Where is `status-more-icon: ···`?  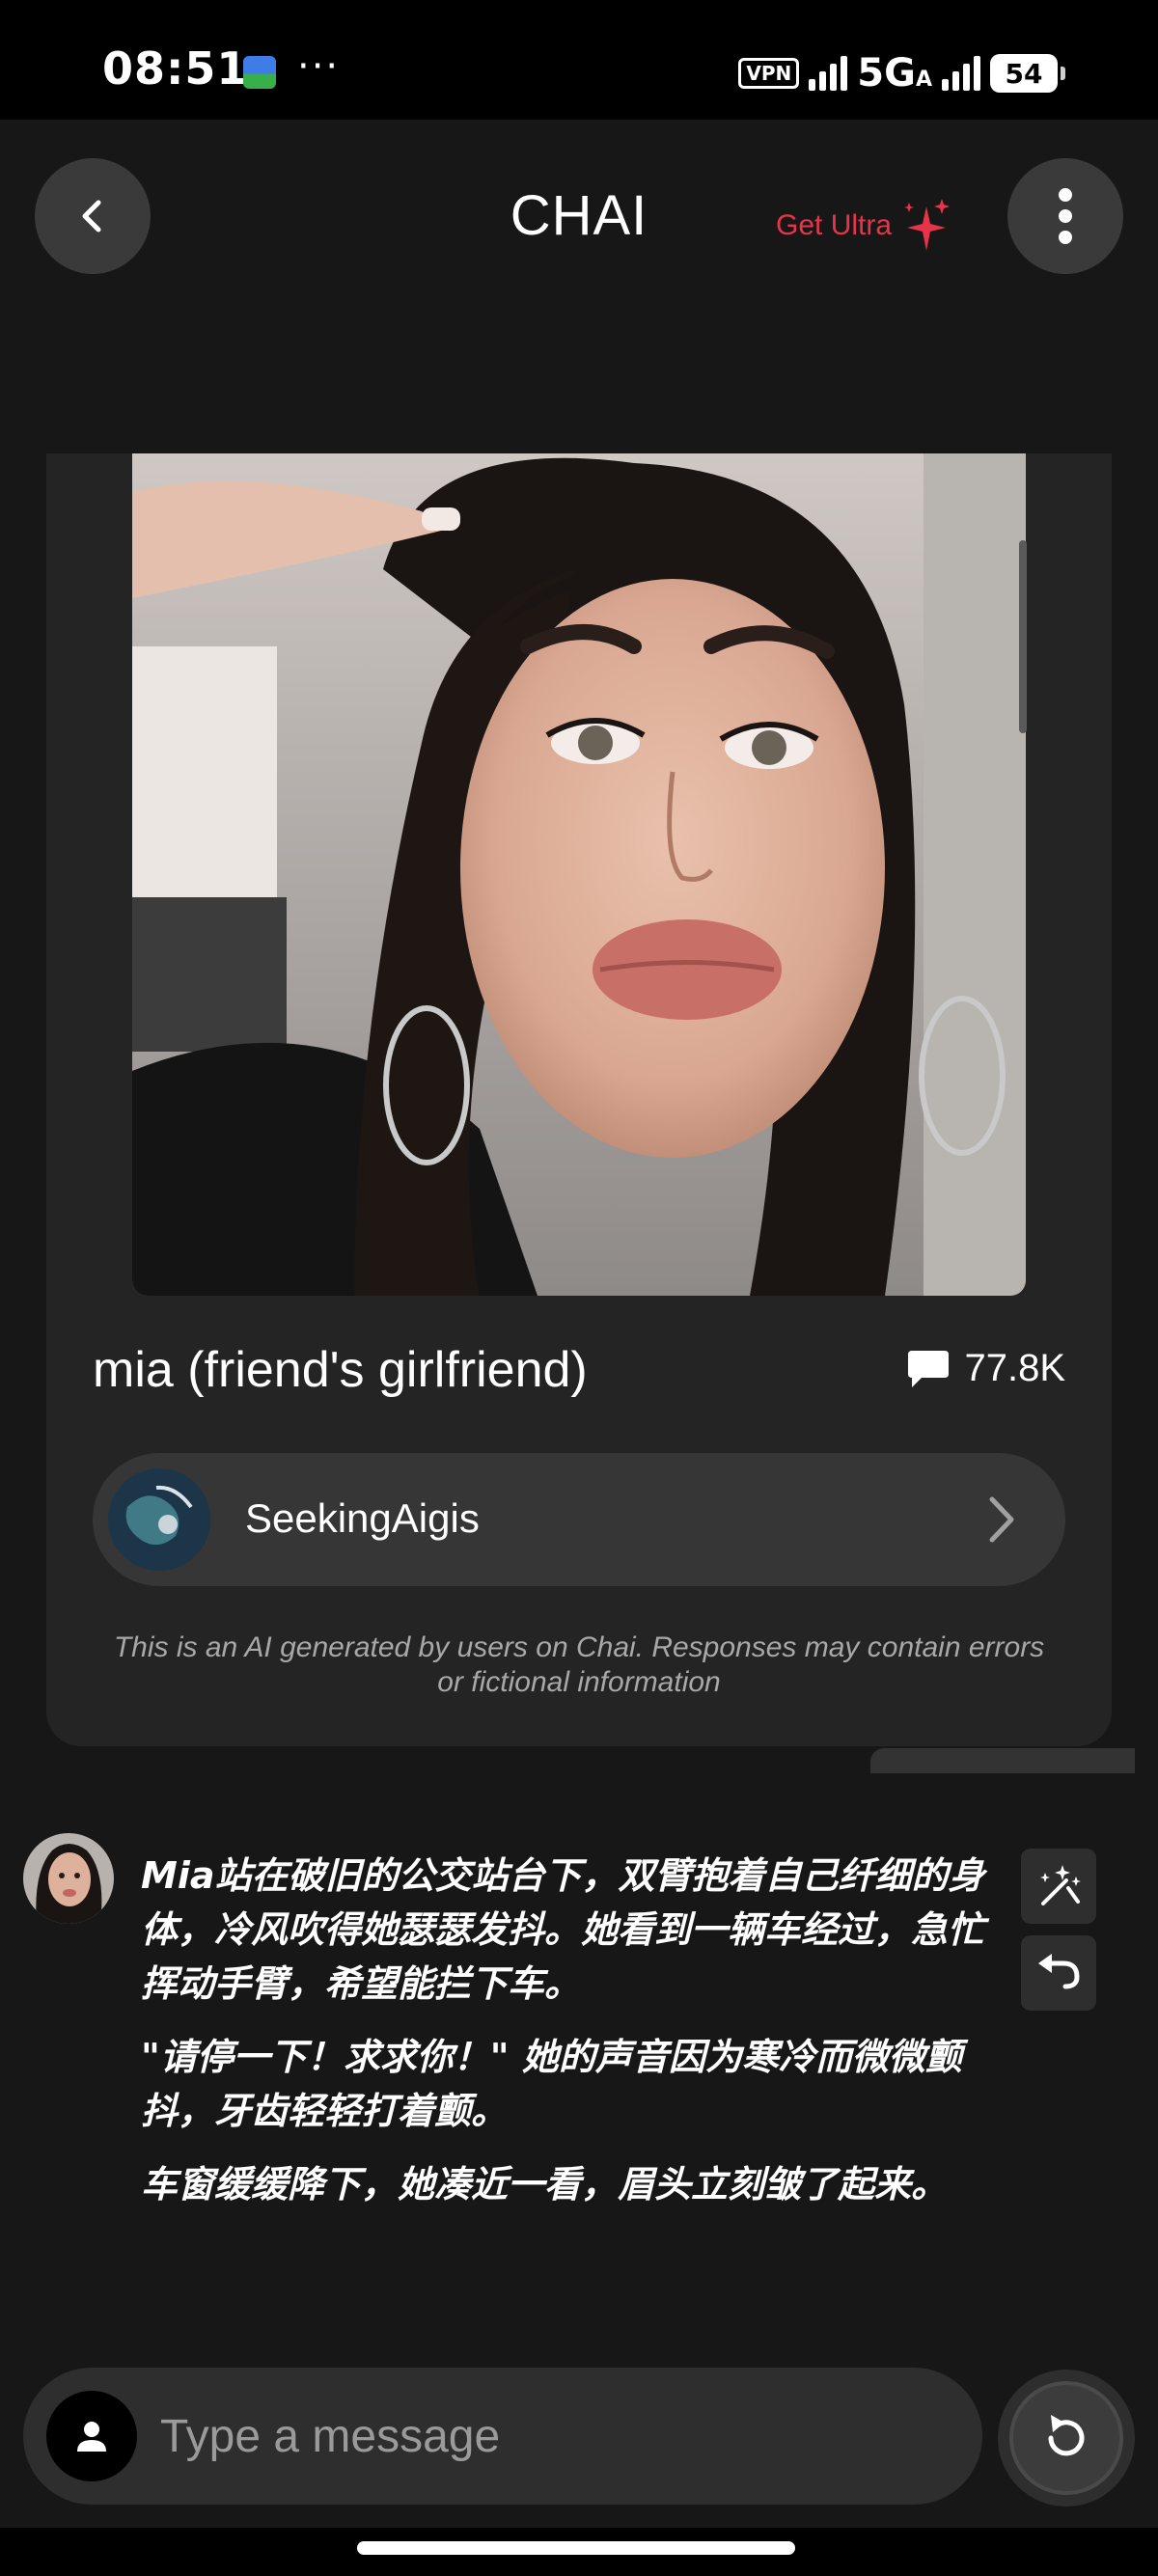 status-more-icon: ··· is located at coordinates (319, 66).